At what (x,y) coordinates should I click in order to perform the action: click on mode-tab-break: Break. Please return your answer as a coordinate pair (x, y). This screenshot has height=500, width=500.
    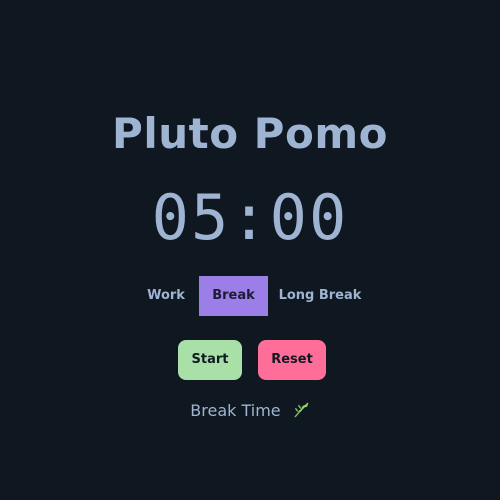
    Looking at the image, I should click on (233, 296).